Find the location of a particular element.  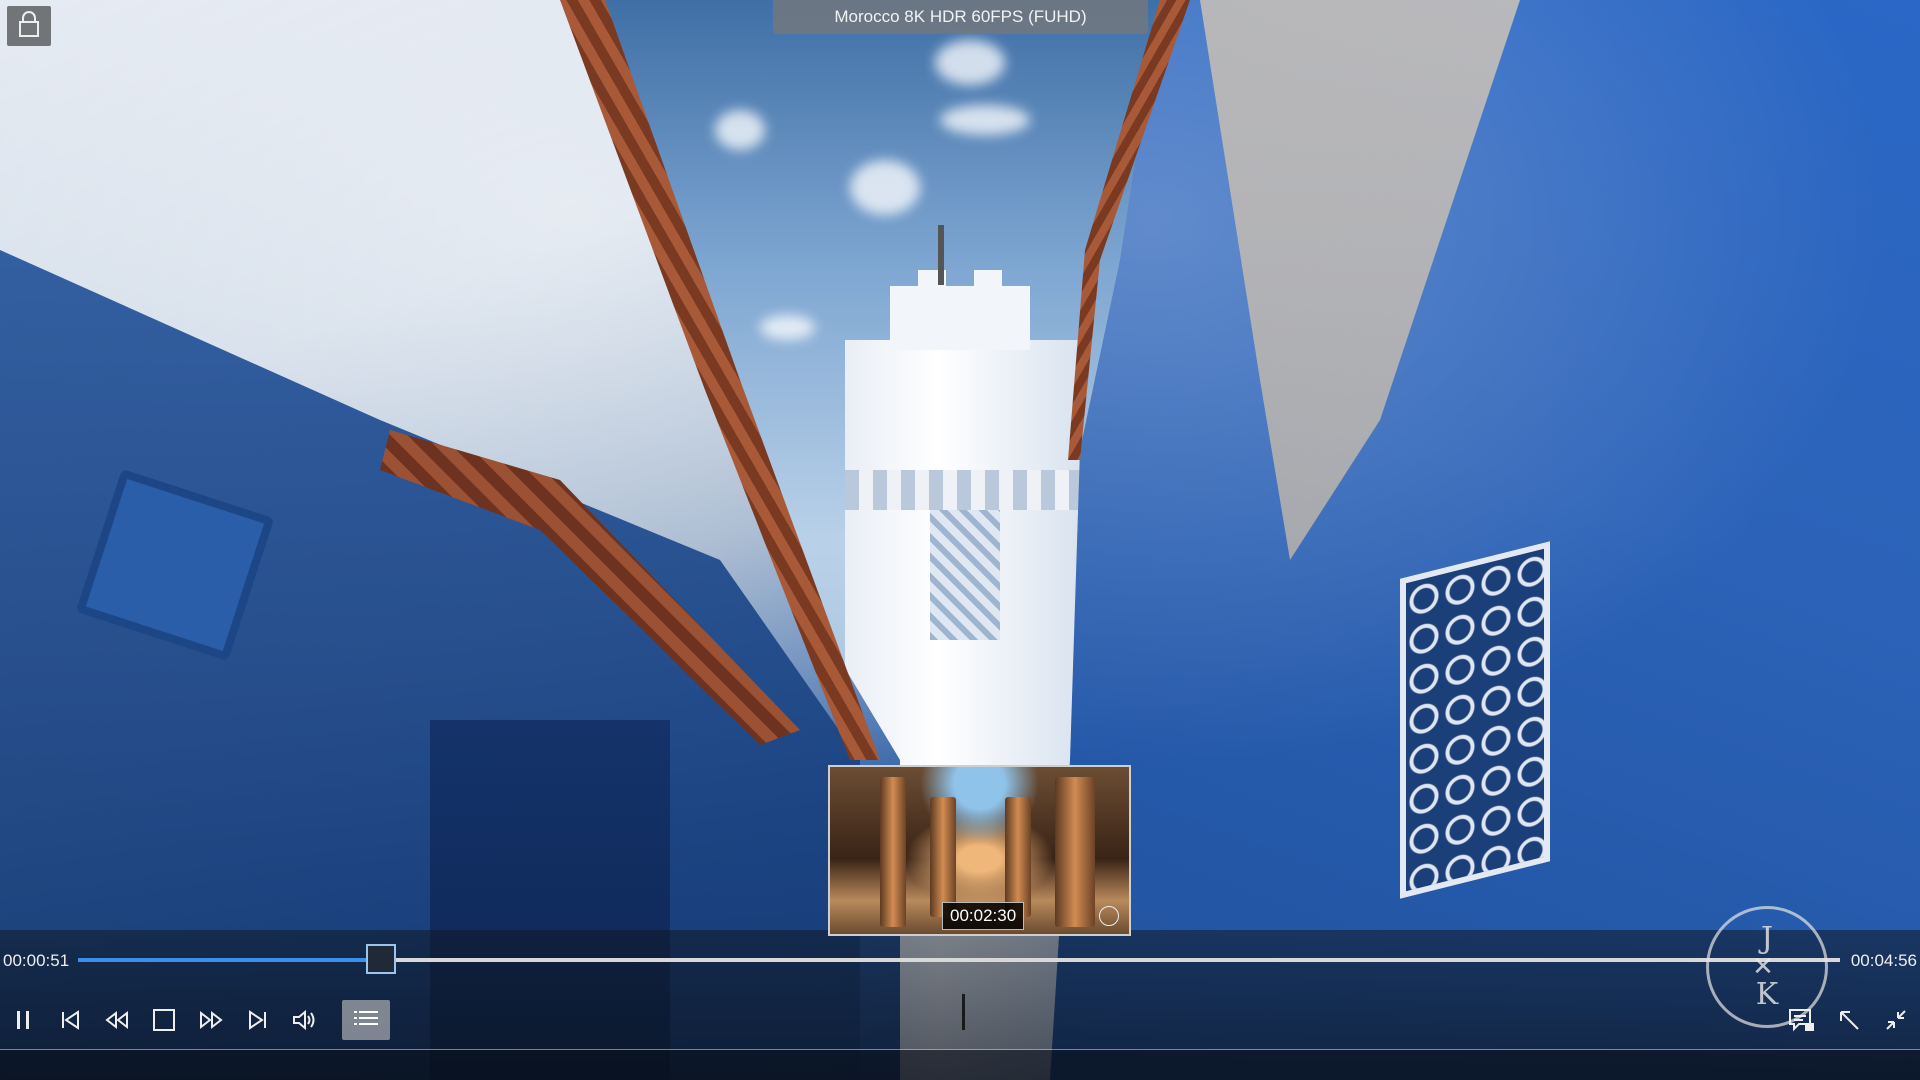

volume-button is located at coordinates (304, 1020).